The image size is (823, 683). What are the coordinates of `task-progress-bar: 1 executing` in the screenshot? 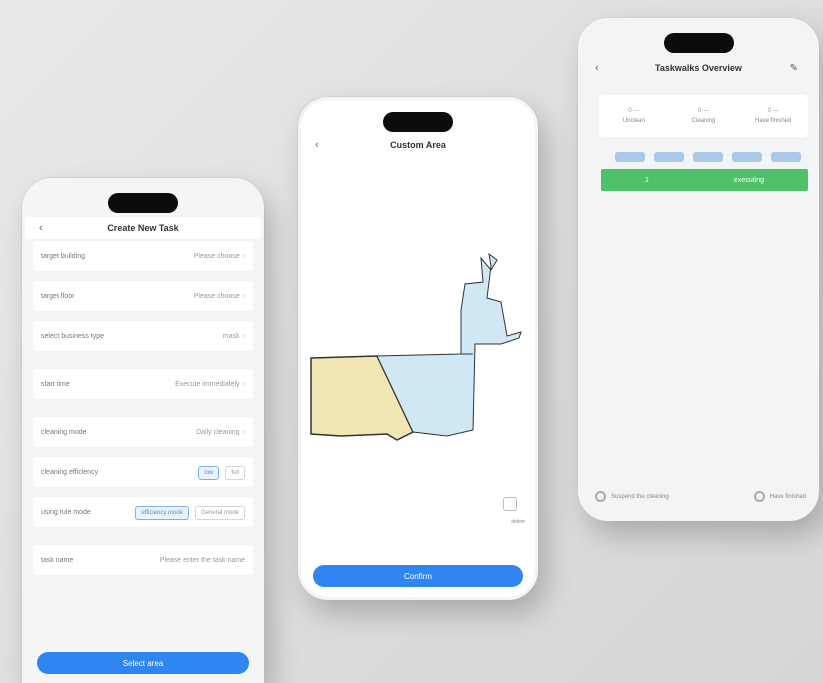 It's located at (704, 180).